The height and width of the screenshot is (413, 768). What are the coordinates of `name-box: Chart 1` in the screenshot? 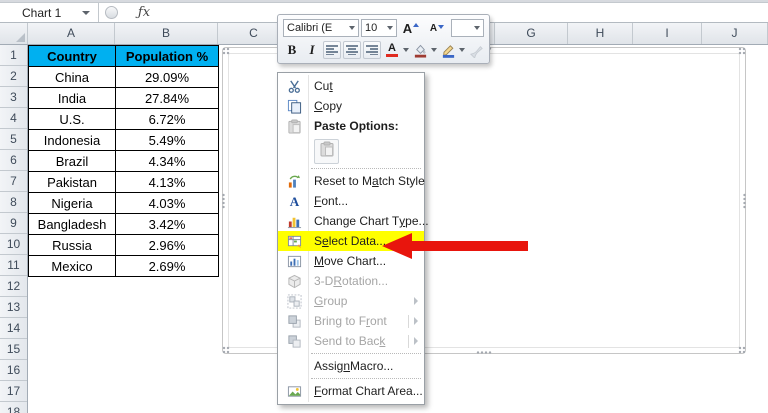 It's located at (49, 12).